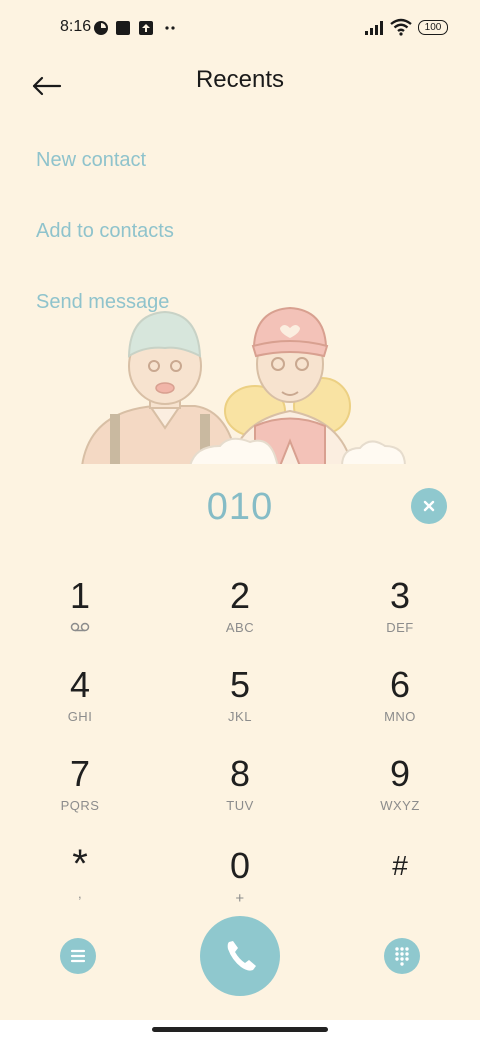  I want to click on key-letters: +, so click(240, 898).